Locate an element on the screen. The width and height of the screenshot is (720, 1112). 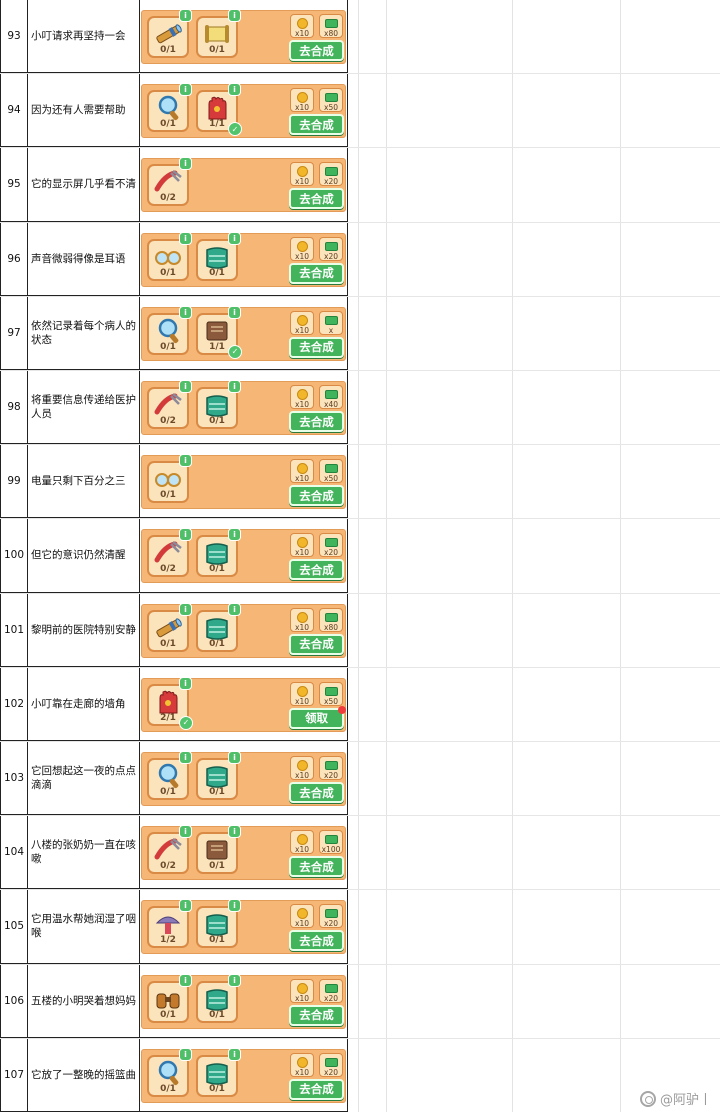
table-row: 104 八楼的张奶奶一直在咳嗽 0/2 i 0/1 i x10 x100 去合成 is located at coordinates (360, 853).